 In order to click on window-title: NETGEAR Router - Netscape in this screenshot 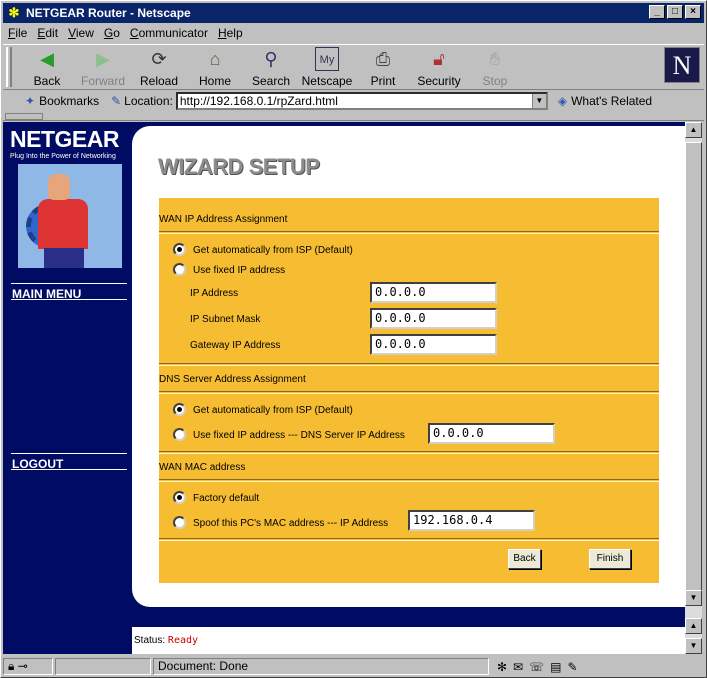, I will do `click(108, 13)`.